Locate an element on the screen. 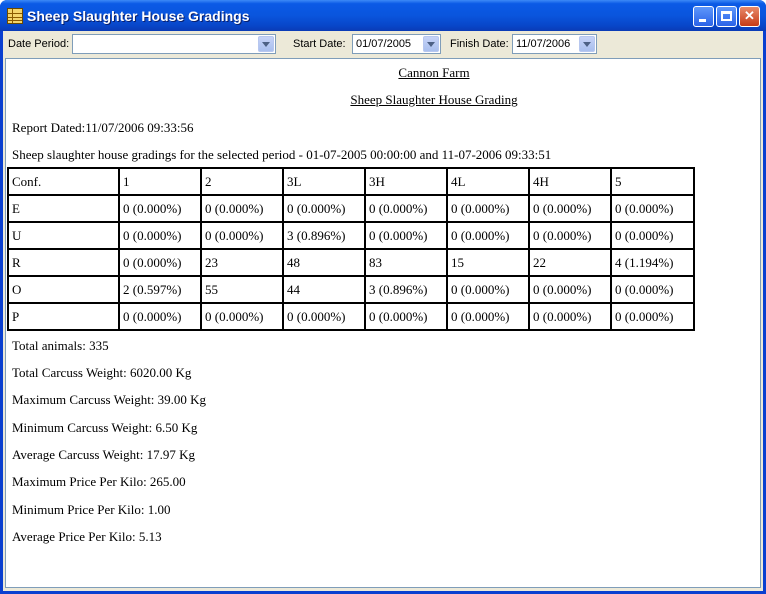 The image size is (766, 594). report-dated: Report Dated:11/07/2006 09:33:56 is located at coordinates (103, 127).